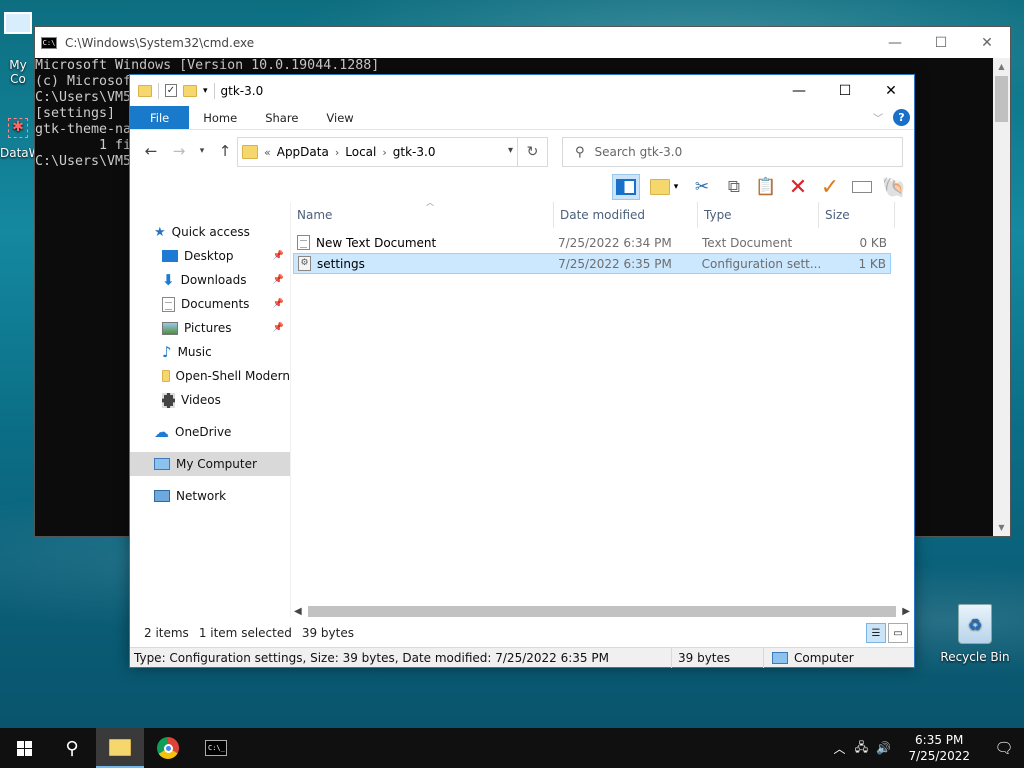 The image size is (1024, 768). Describe the element at coordinates (659, 187) in the screenshot. I see `new-item-icon` at that location.